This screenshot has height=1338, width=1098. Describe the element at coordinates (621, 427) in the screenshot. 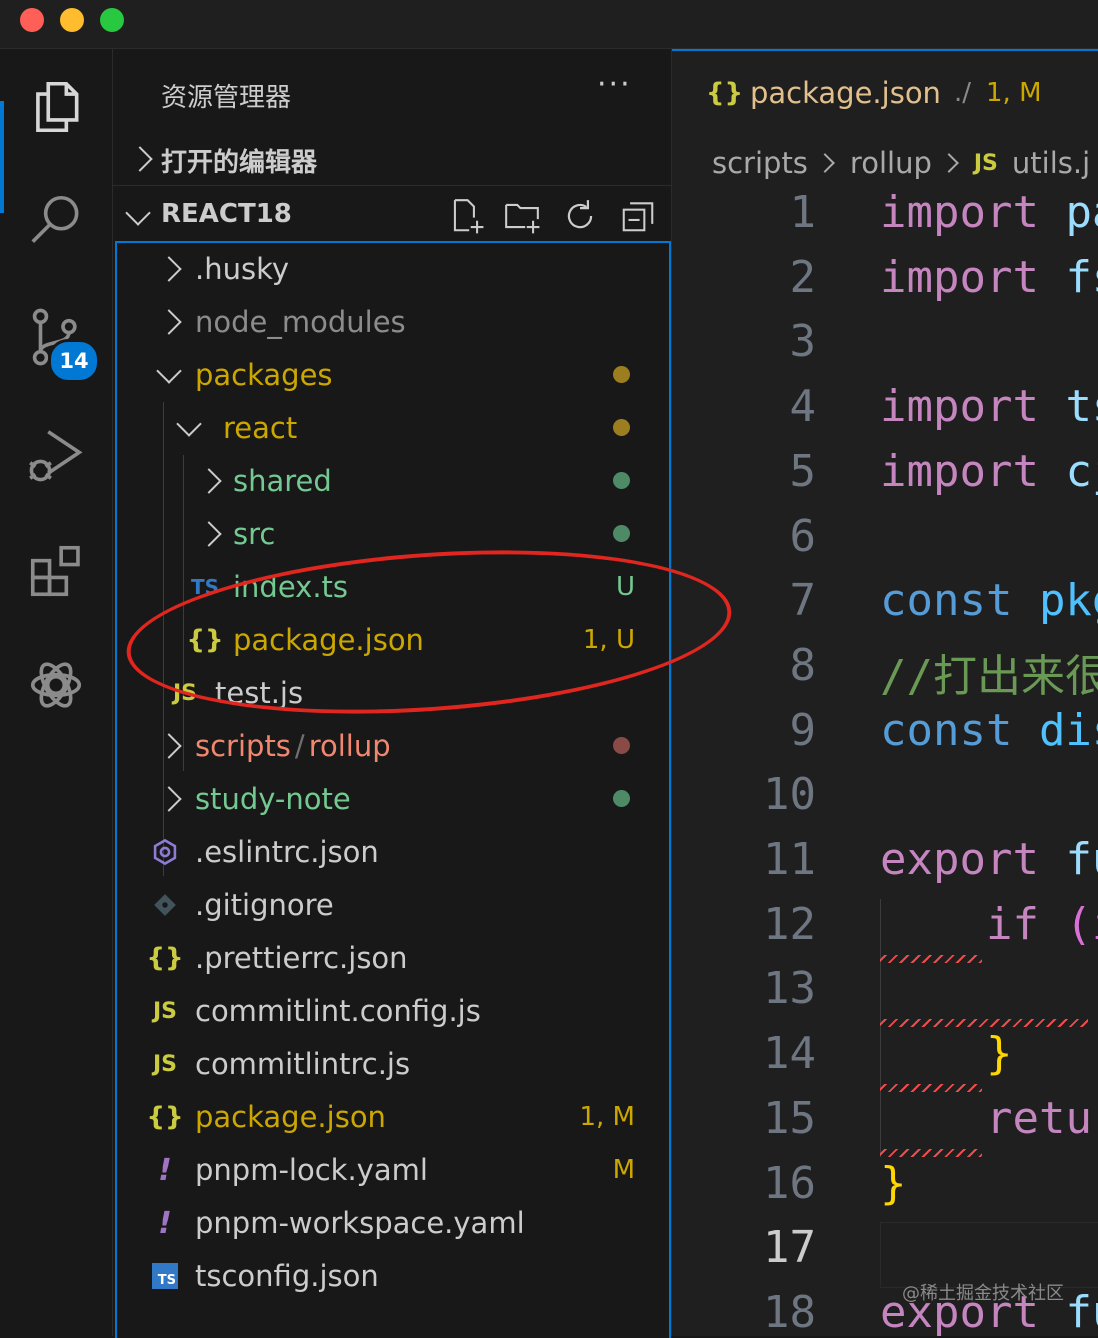

I see `git-modified-dot` at that location.